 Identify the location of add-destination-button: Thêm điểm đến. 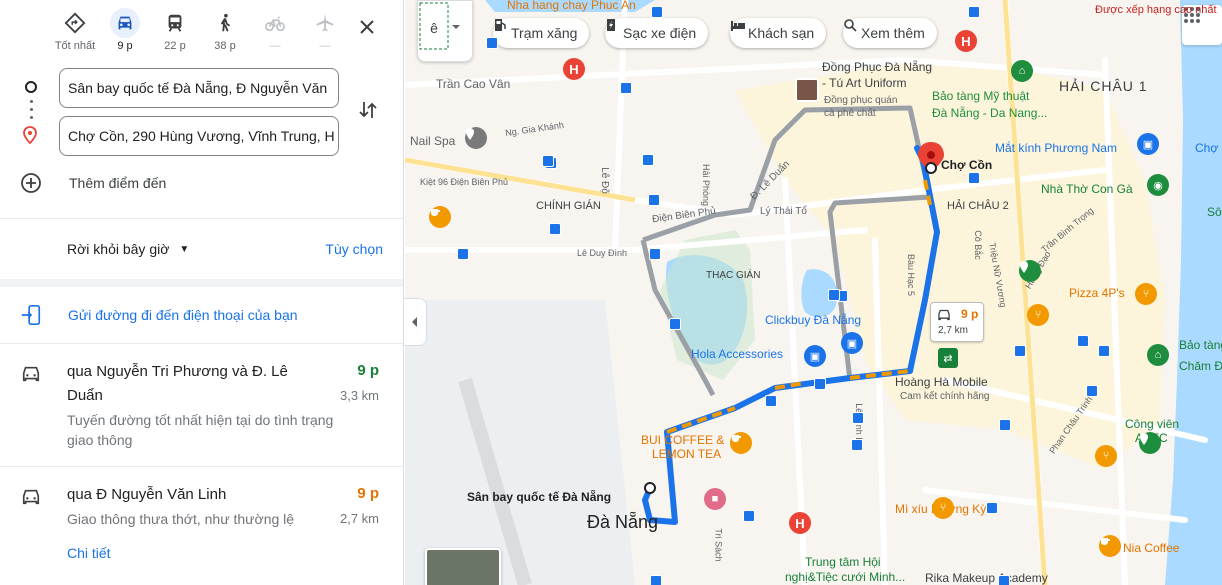
(93, 183).